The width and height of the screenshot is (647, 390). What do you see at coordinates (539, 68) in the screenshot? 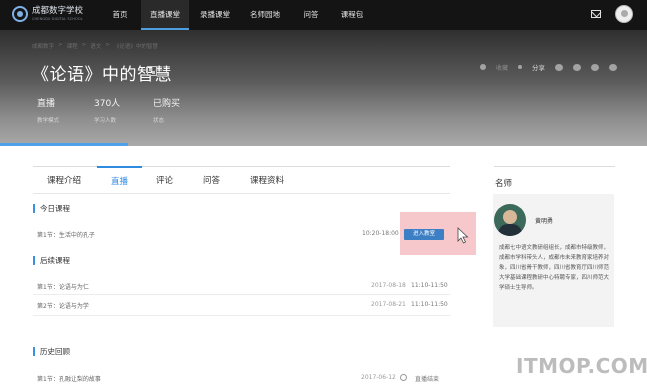
I see `share-label: 分享` at bounding box center [539, 68].